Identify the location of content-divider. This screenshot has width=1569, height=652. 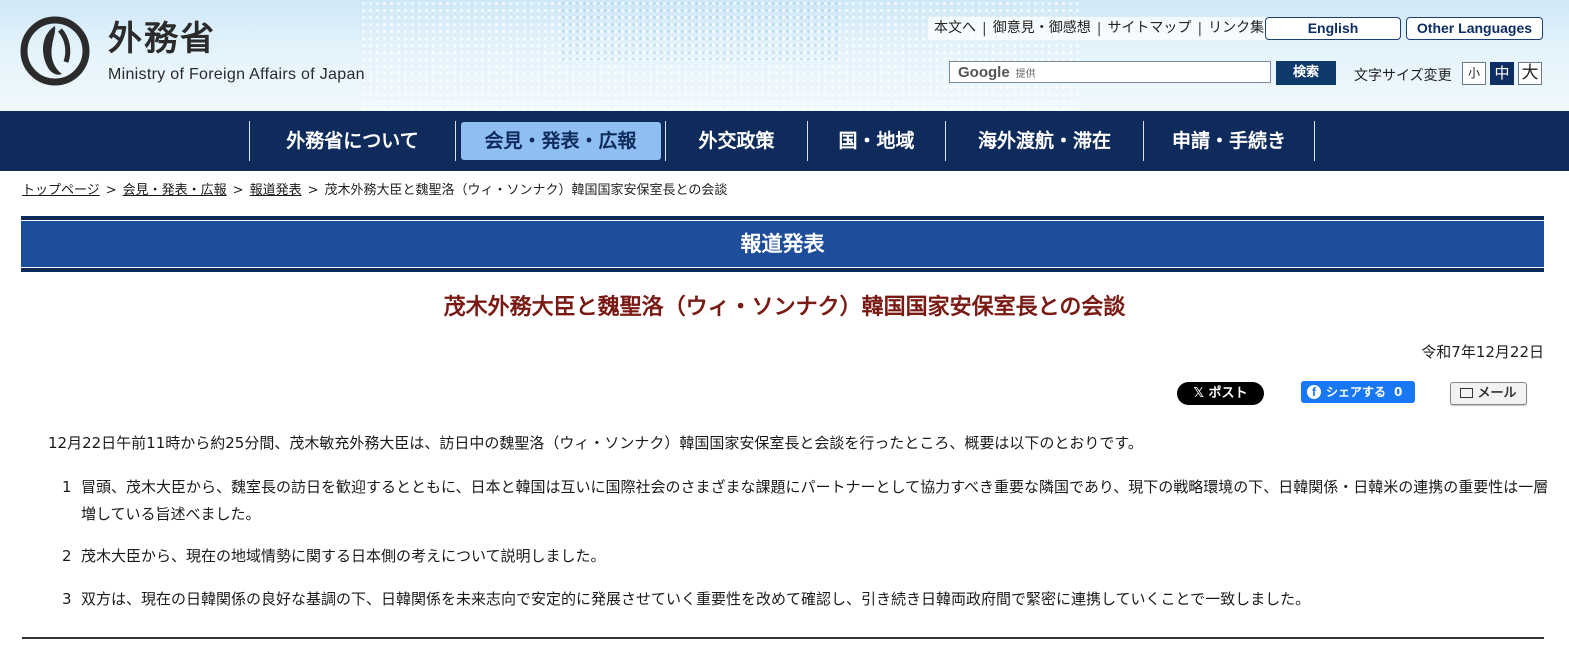
(783, 638).